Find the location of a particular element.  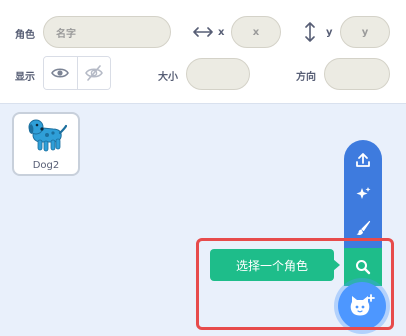

show-button is located at coordinates (60, 73).